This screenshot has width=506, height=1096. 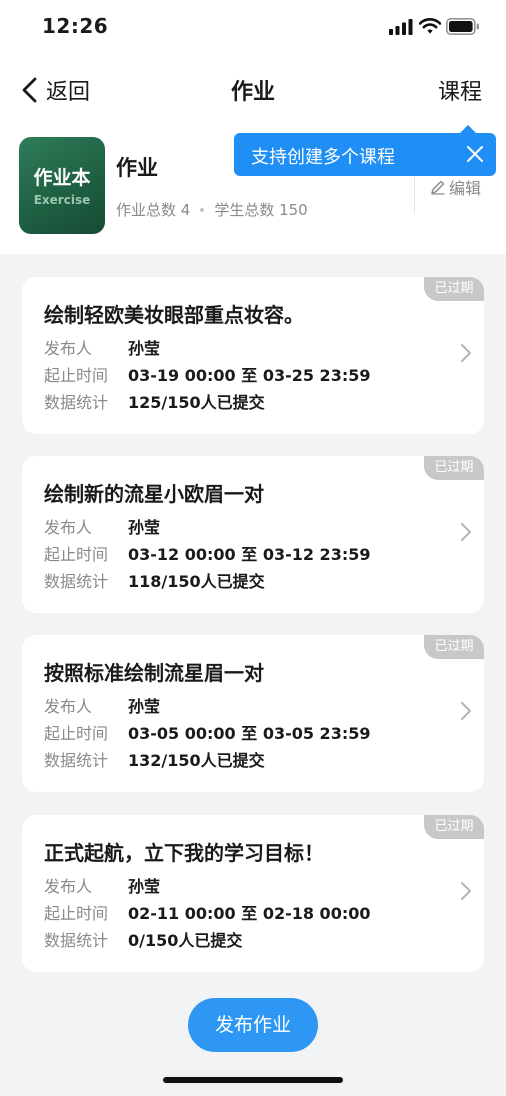 I want to click on stats-value: 118/150人已提交, so click(x=196, y=581).